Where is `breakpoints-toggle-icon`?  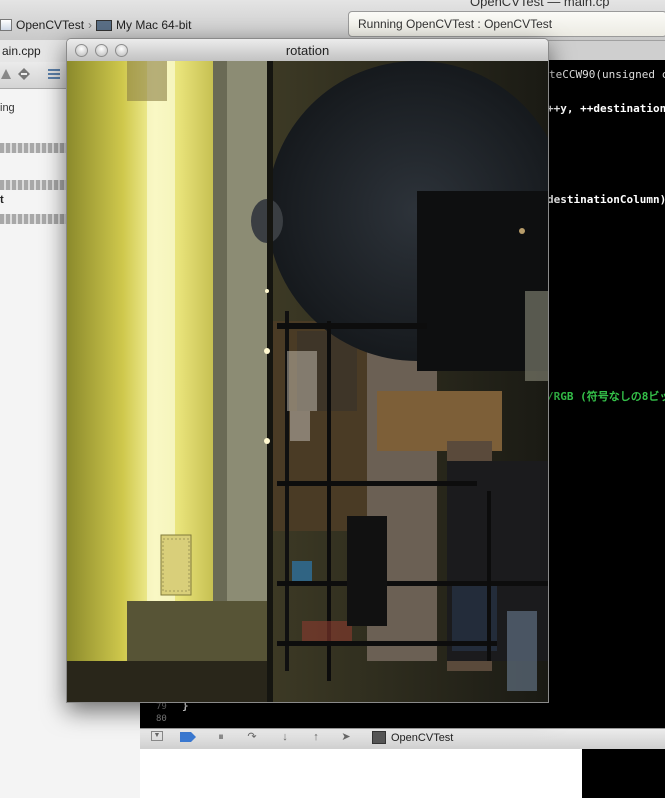
breakpoints-toggle-icon is located at coordinates (188, 737).